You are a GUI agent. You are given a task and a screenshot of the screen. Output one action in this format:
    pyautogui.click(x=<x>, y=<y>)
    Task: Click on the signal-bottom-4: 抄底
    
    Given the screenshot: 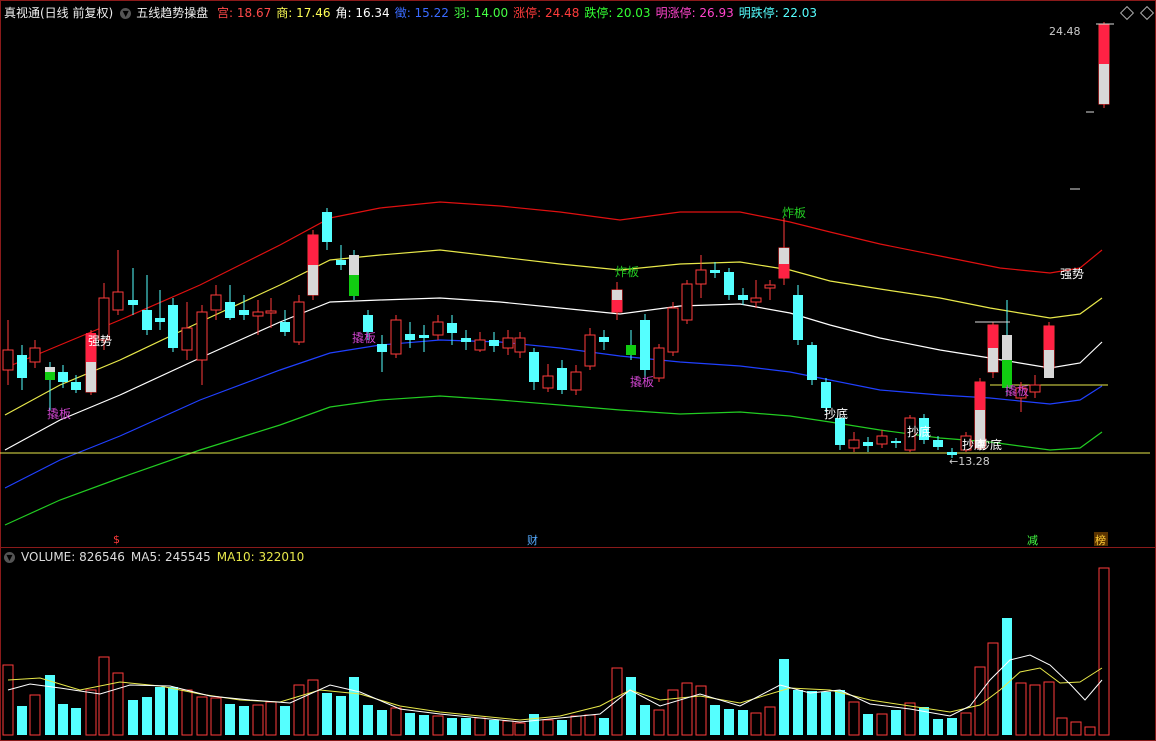 What is the action you would take?
    pyautogui.click(x=990, y=444)
    